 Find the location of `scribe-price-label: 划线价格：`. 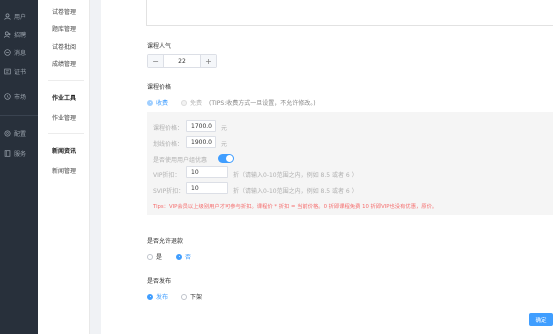

scribe-price-label: 划线价格： is located at coordinates (168, 144).